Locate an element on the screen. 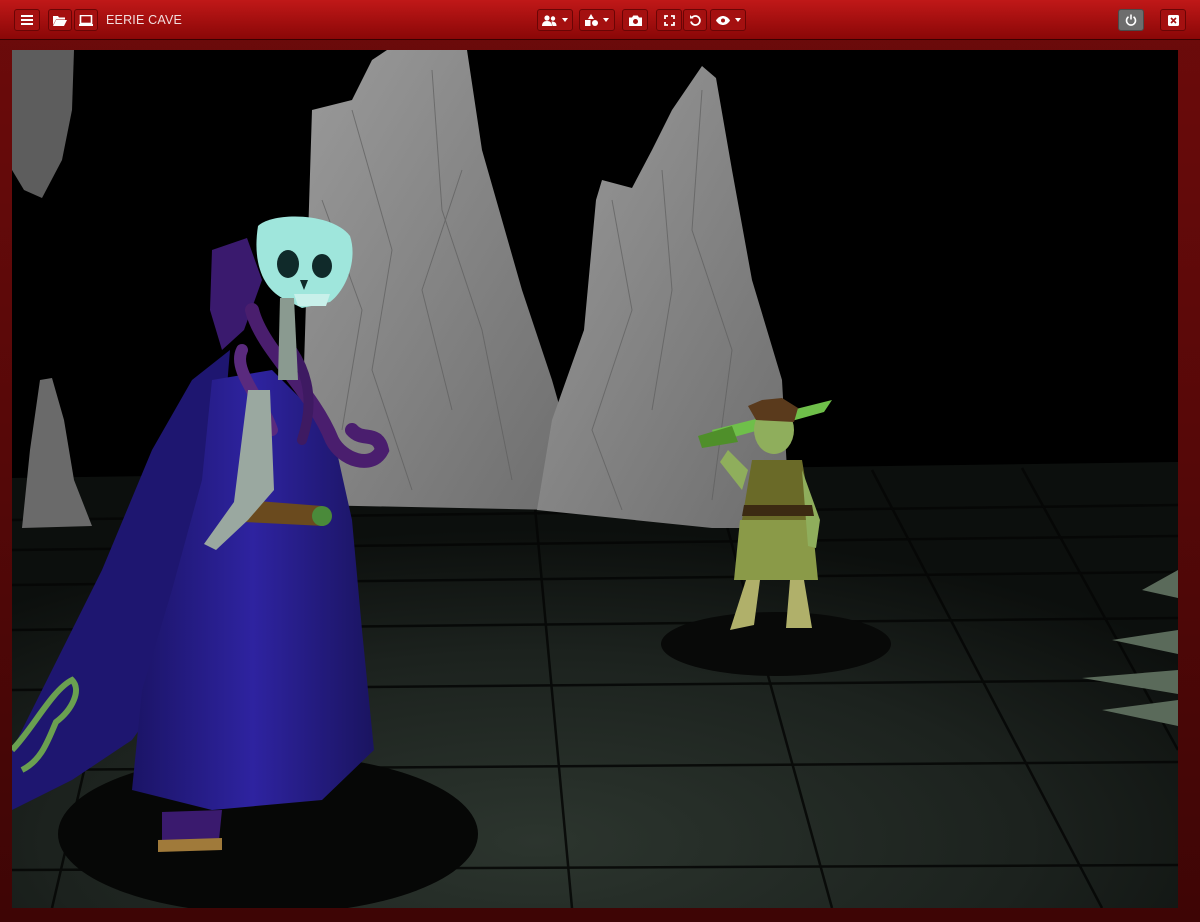  visibility-dropdown is located at coordinates (728, 20).